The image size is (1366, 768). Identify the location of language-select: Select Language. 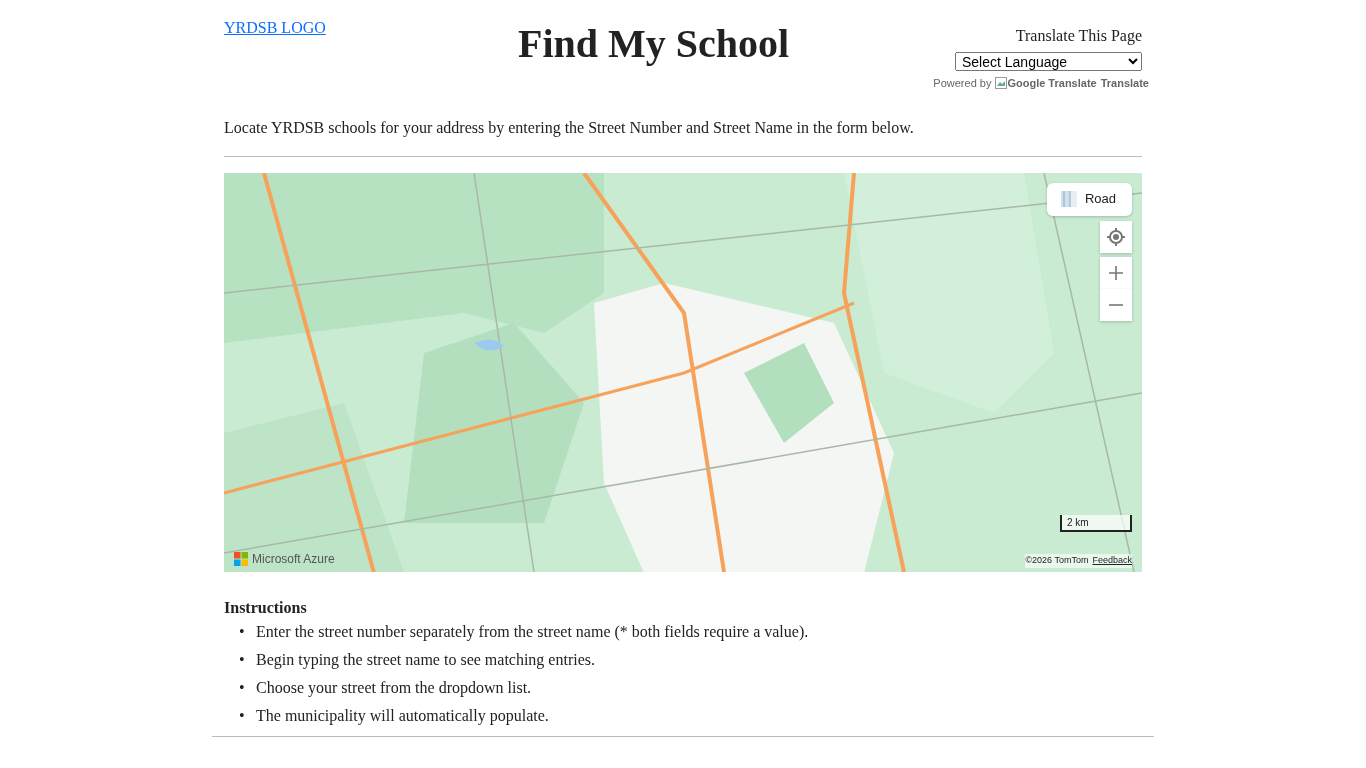
(1048, 61).